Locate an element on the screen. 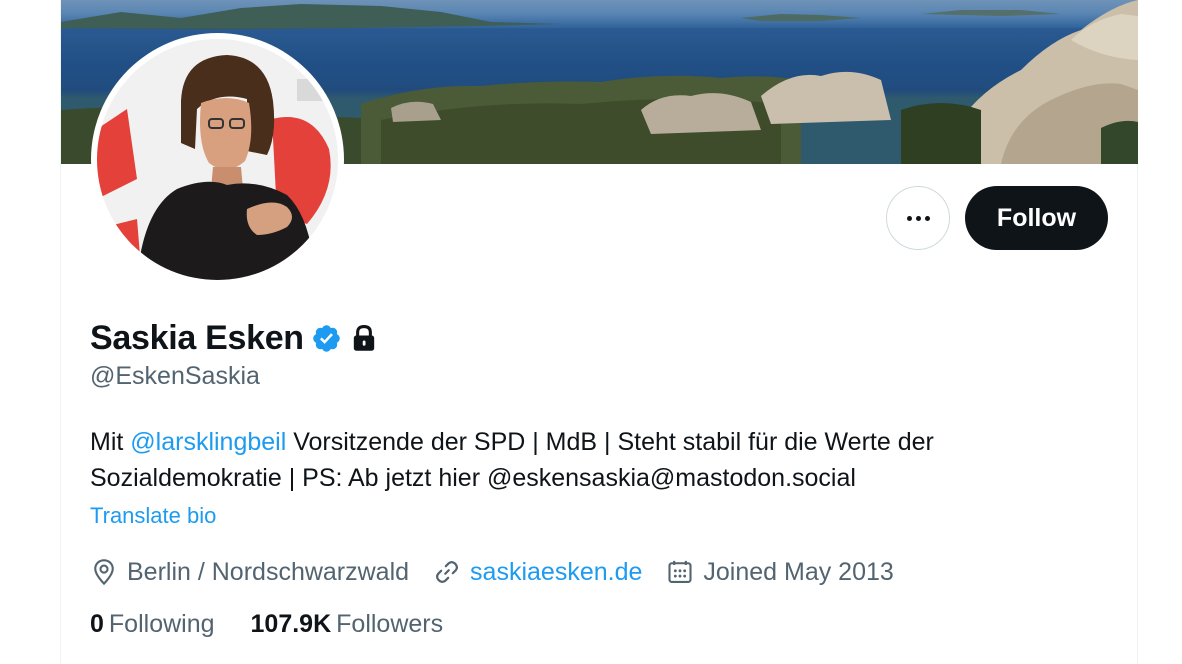 The width and height of the screenshot is (1182, 664). following-link: 0 Following is located at coordinates (152, 624).